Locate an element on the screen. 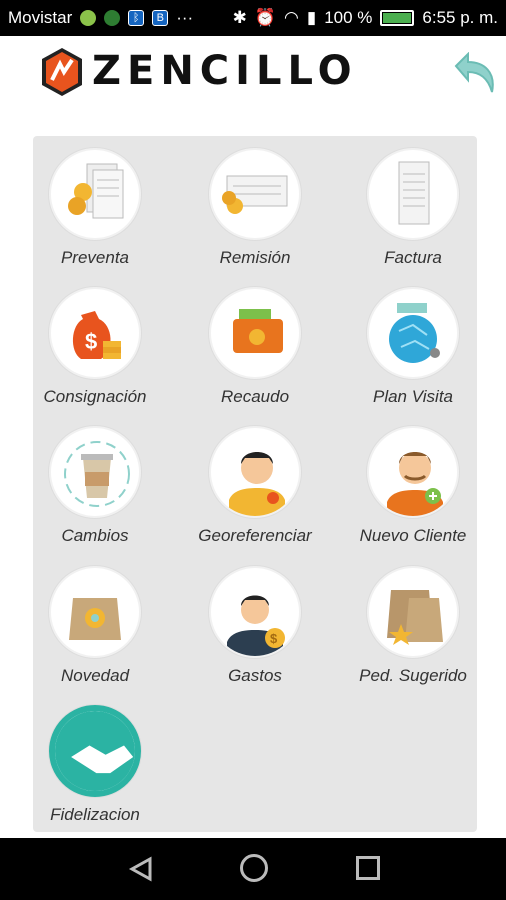  remision-icon is located at coordinates (255, 194).